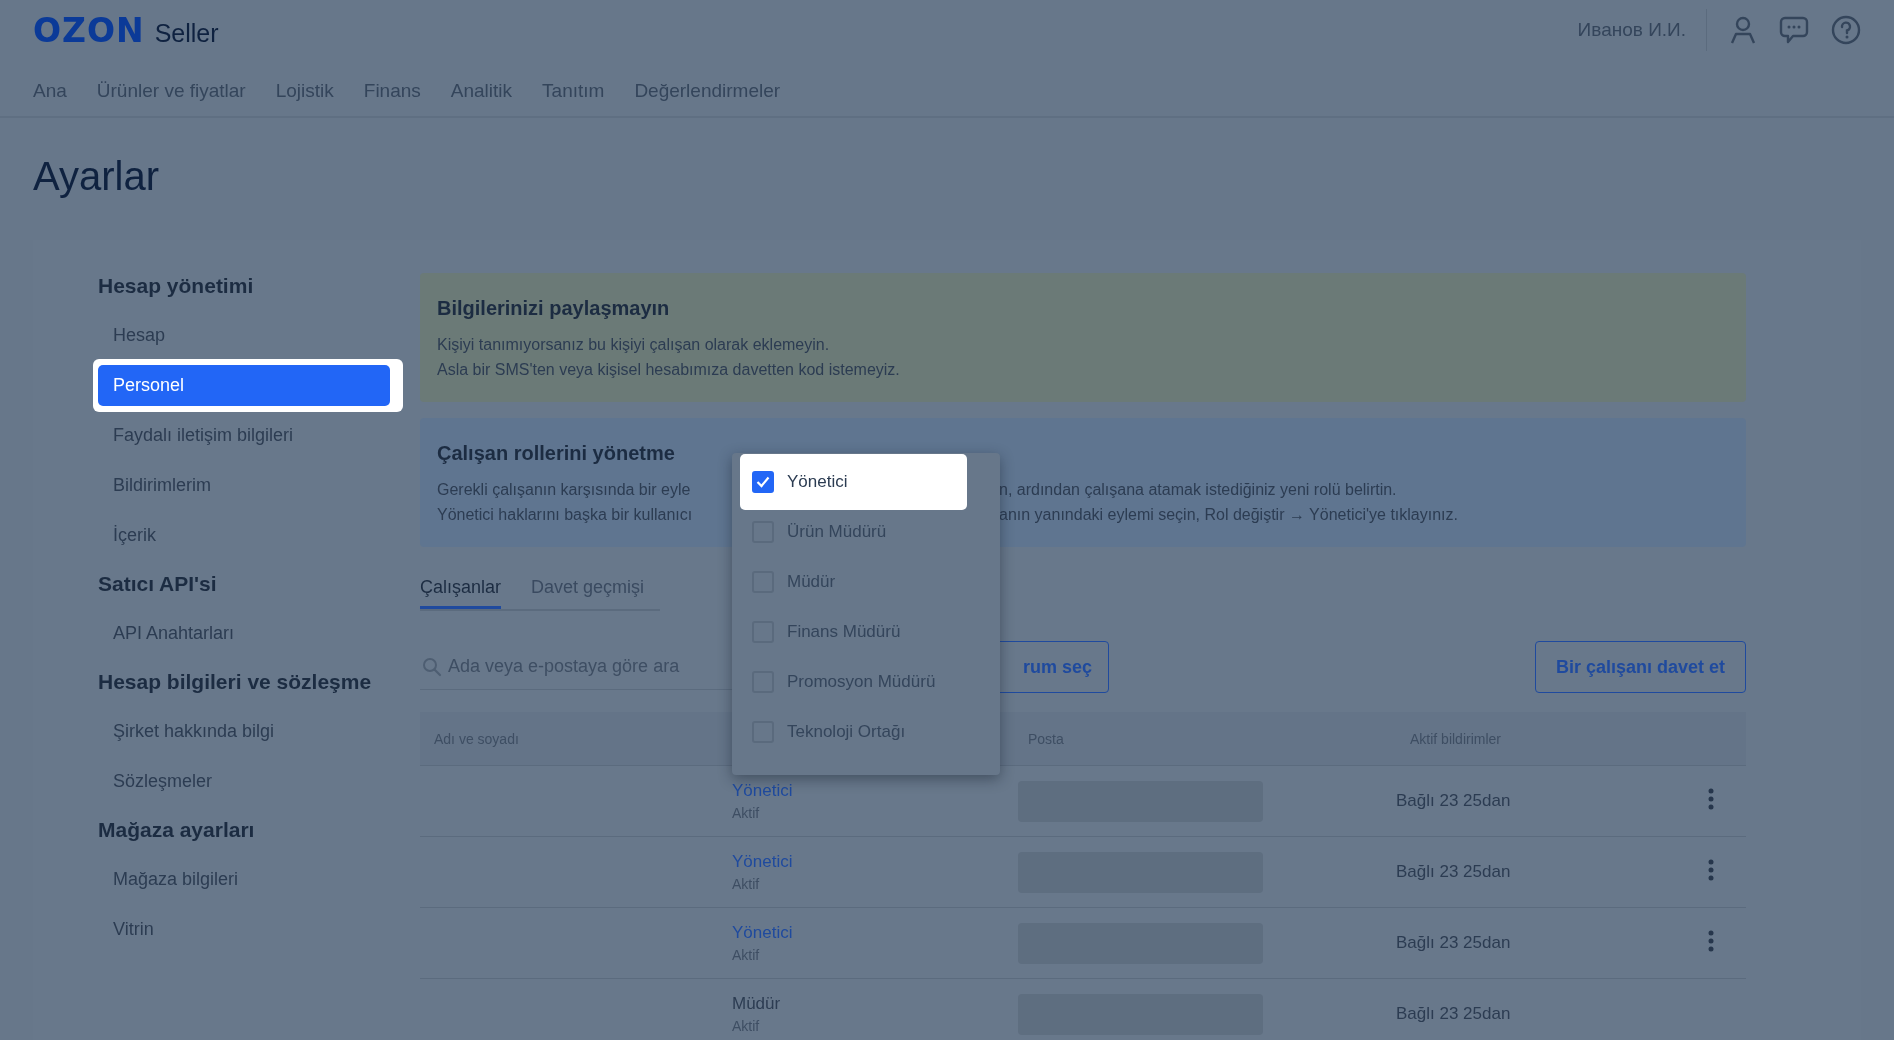  What do you see at coordinates (244, 385) in the screenshot?
I see `sidebar-item: Personel` at bounding box center [244, 385].